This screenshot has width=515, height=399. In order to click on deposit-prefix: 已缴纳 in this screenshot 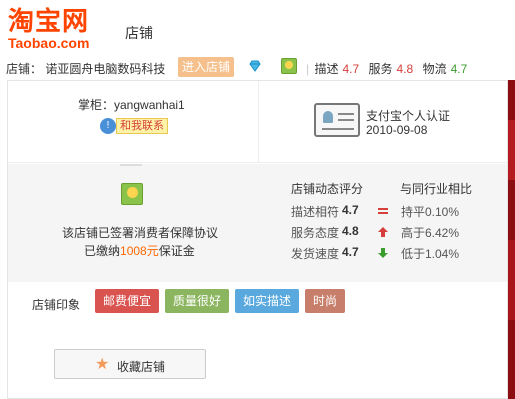, I will do `click(102, 251)`.